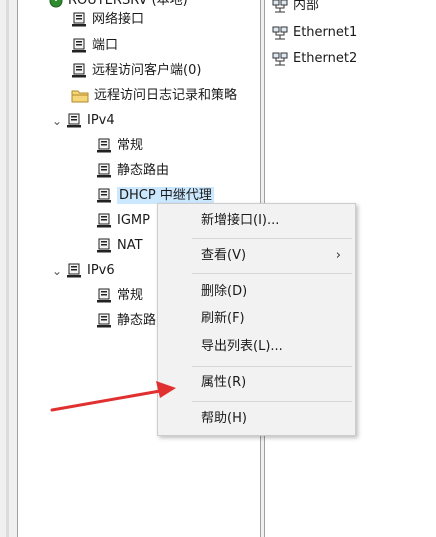 The image size is (436, 537). Describe the element at coordinates (256, 292) in the screenshot. I see `menu-item-delete: 删除(D)` at that location.